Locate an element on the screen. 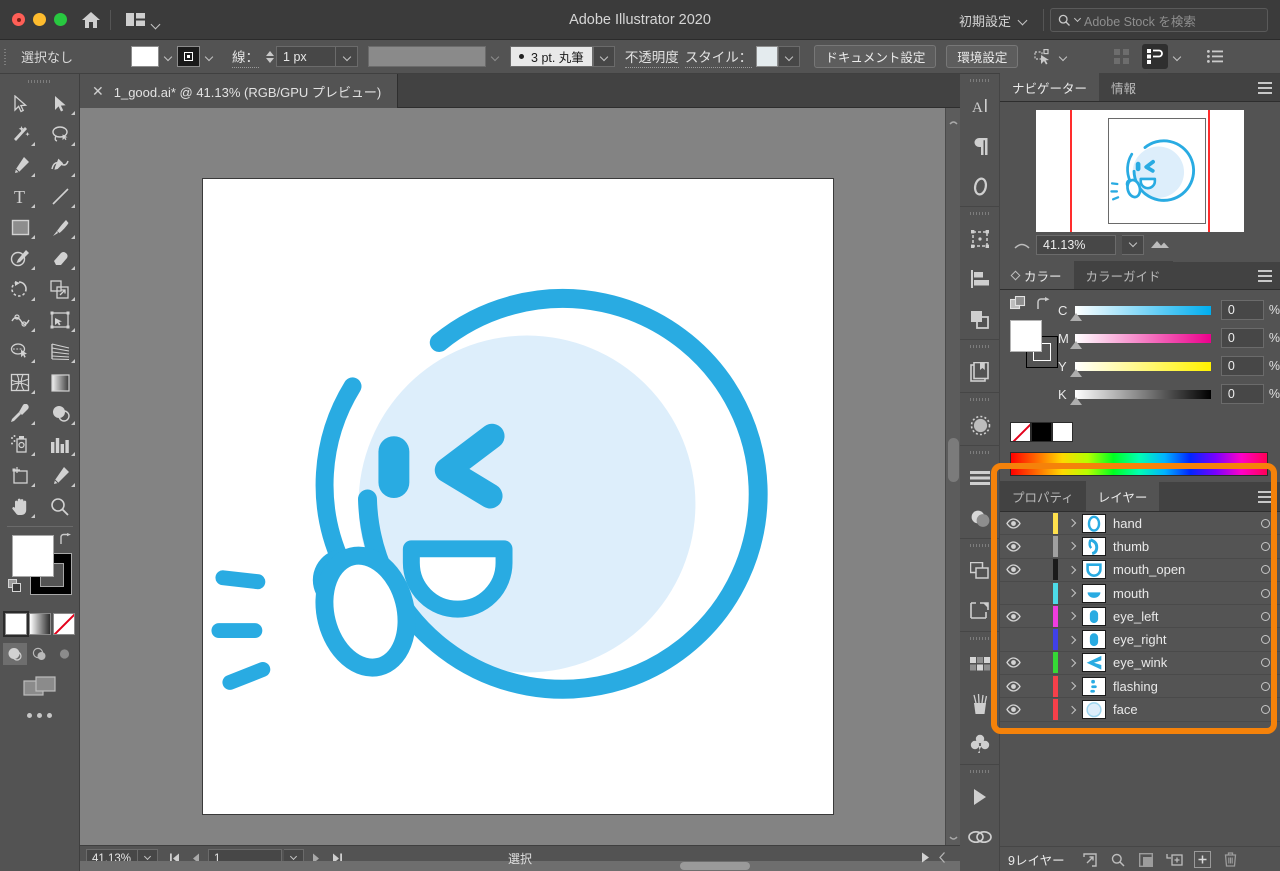 The height and width of the screenshot is (871, 1280). layer-target-circle-thumb is located at coordinates (1265, 546).